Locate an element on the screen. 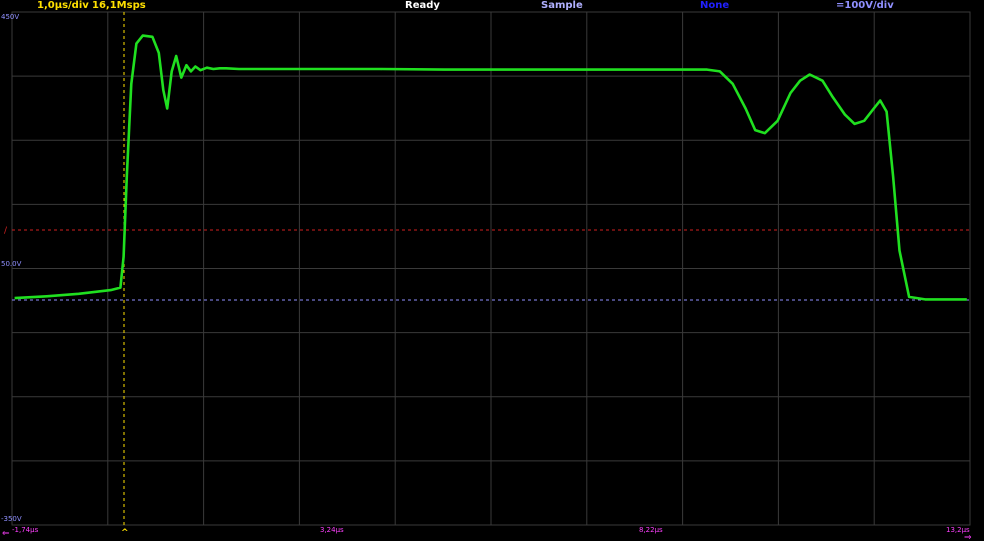  x-right-arrow: ⇒ is located at coordinates (968, 537).